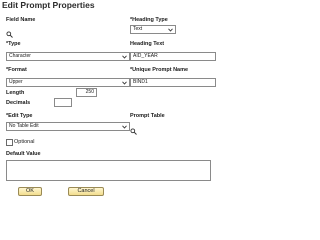 The height and width of the screenshot is (240, 320). What do you see at coordinates (68, 82) in the screenshot?
I see `format-select: Upper` at bounding box center [68, 82].